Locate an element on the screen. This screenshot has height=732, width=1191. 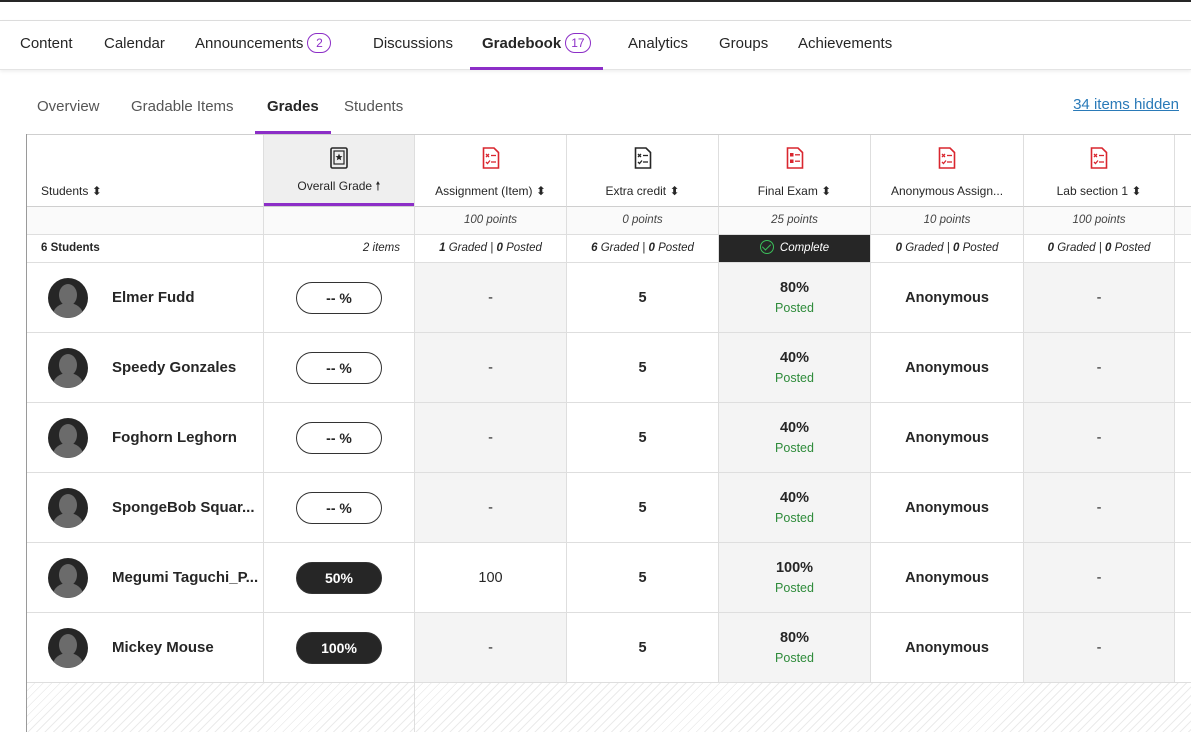
points-cell is located at coordinates (339, 221).